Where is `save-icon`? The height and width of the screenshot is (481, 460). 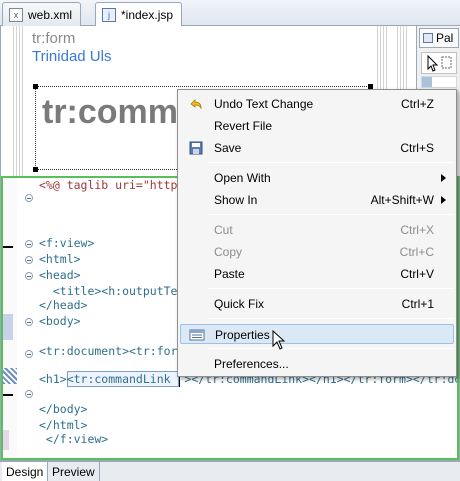 save-icon is located at coordinates (196, 148).